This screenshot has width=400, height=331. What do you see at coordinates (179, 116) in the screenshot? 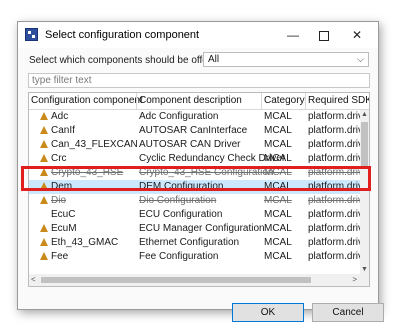
I see `row-description: Adc Configuration` at bounding box center [179, 116].